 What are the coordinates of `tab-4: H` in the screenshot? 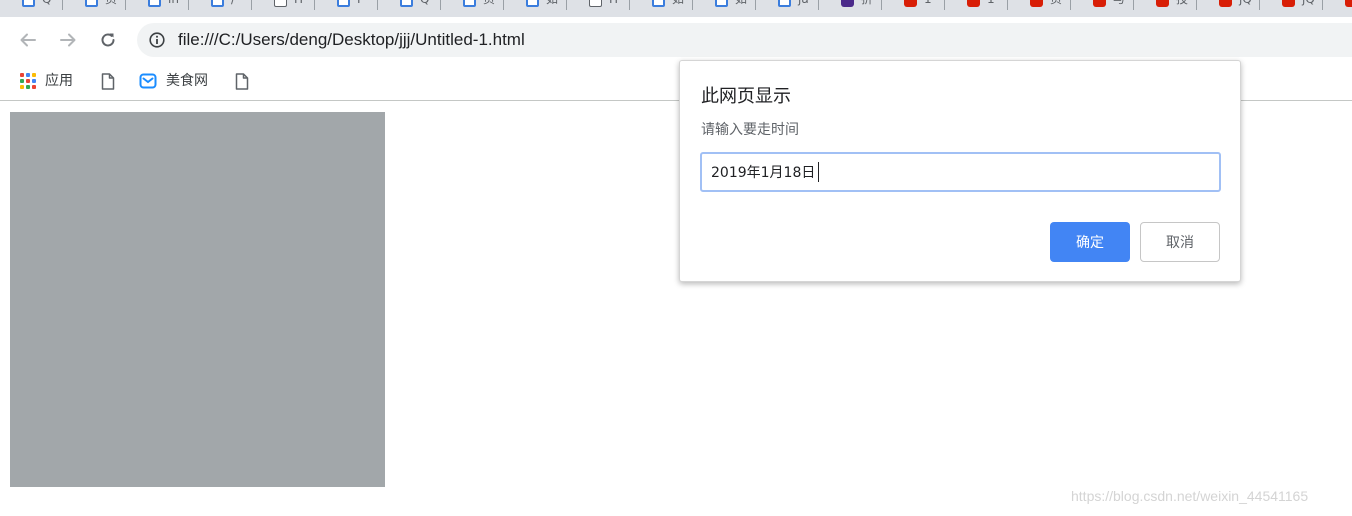 It's located at (283, 8).